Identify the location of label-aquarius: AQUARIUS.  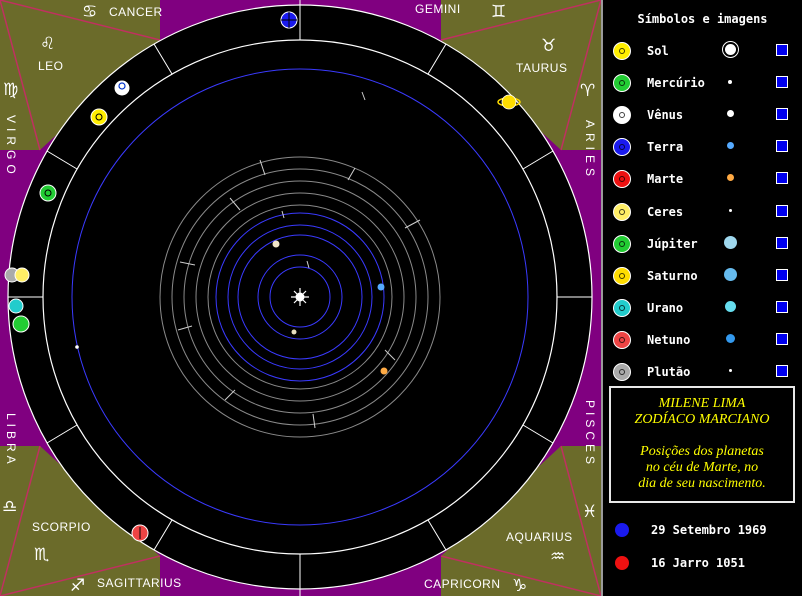
(539, 537).